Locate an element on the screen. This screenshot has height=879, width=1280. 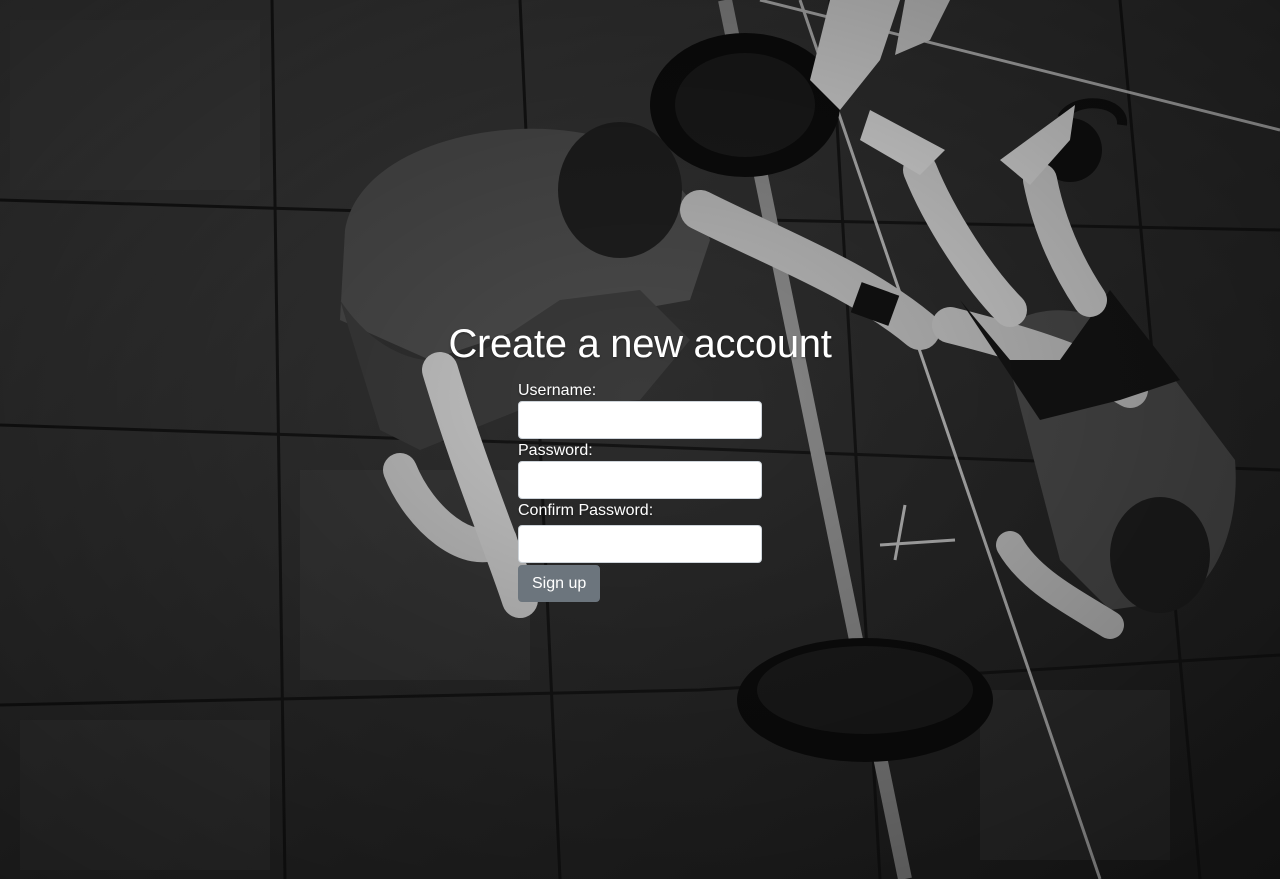
password-input is located at coordinates (640, 480).